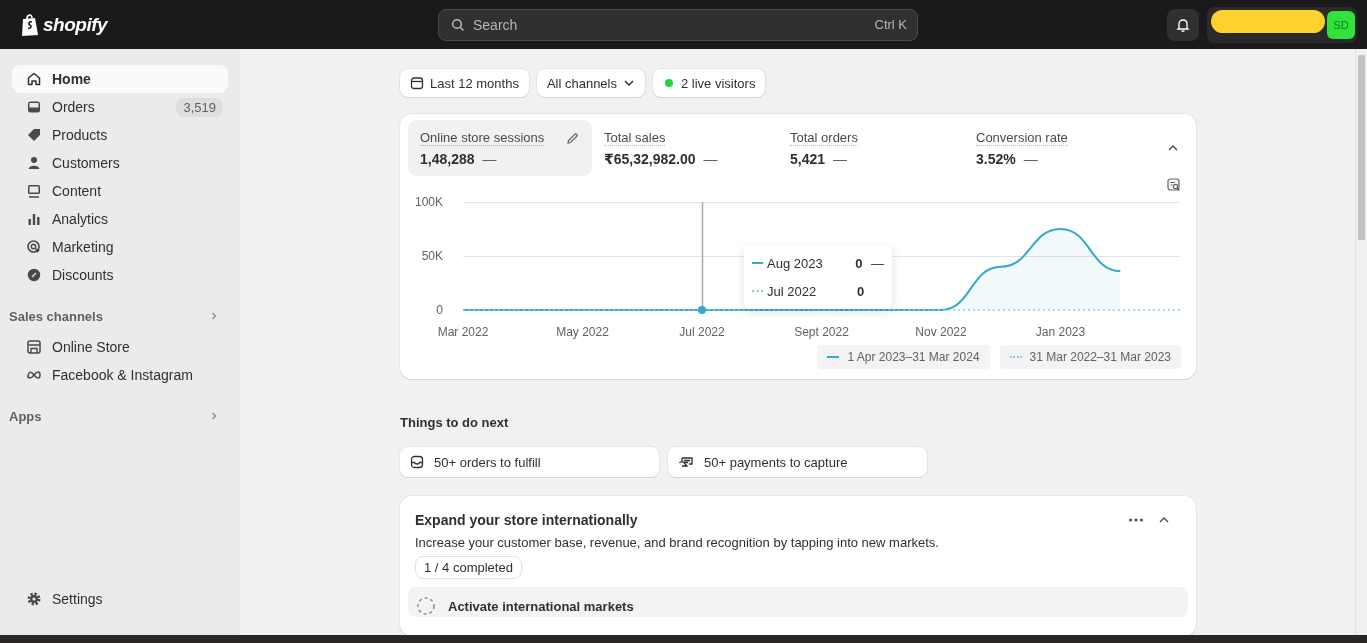 The height and width of the screenshot is (643, 1367). What do you see at coordinates (629, 83) in the screenshot?
I see `chevron-down-icon` at bounding box center [629, 83].